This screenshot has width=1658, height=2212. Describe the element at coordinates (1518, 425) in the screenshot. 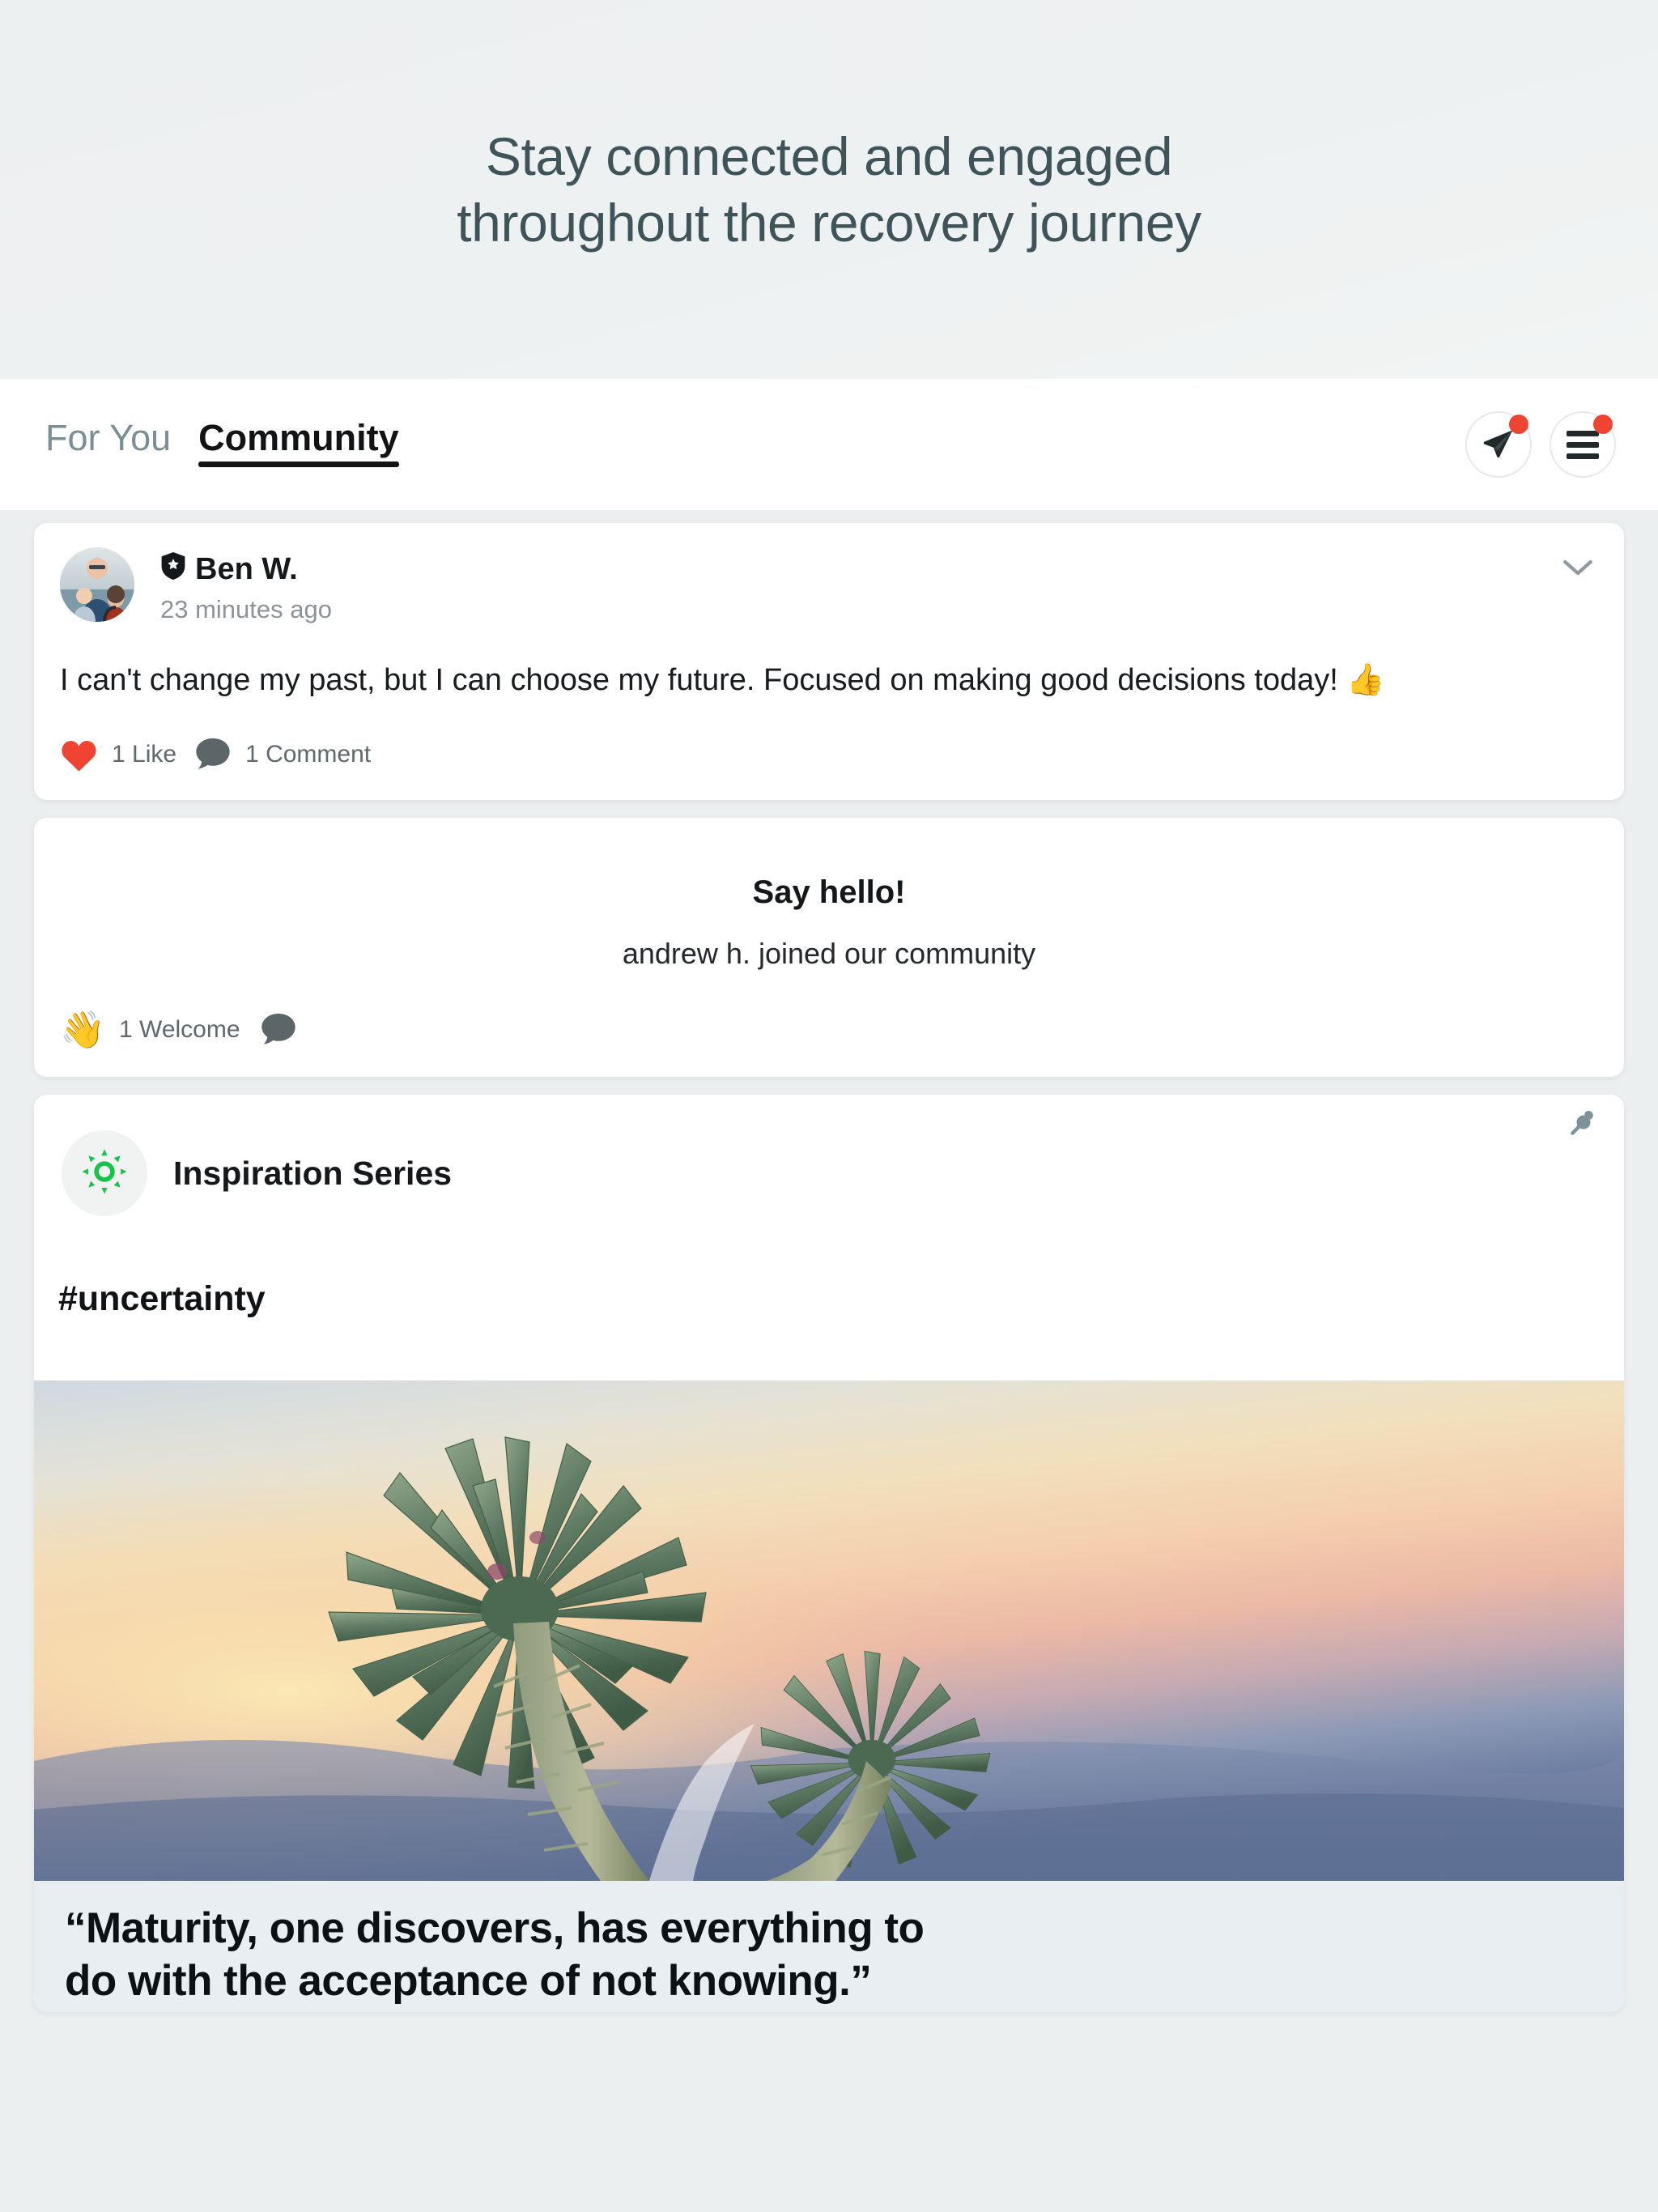

I see `send-message-notification-badge` at that location.